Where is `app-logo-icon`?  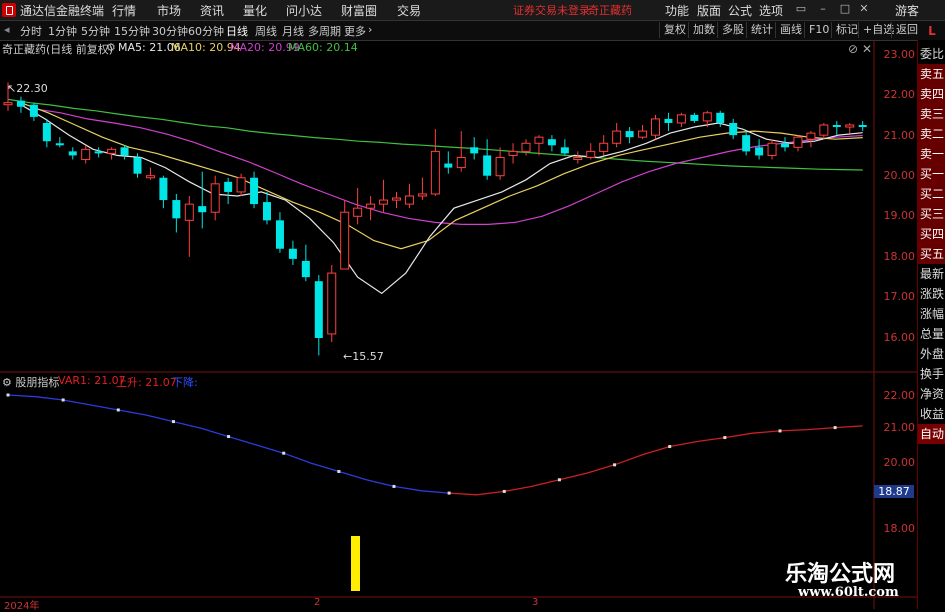 app-logo-icon is located at coordinates (9, 10).